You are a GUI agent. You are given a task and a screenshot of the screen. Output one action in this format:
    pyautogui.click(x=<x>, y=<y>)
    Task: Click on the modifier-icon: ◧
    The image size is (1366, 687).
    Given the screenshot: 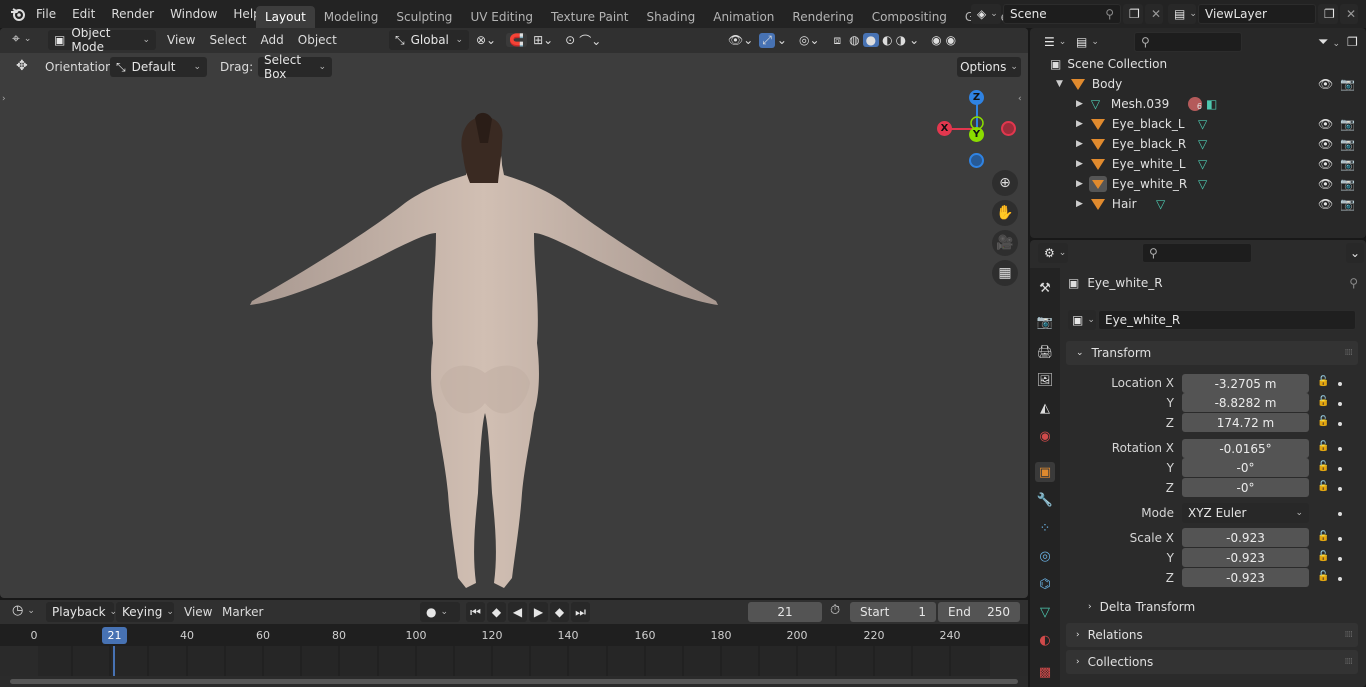 What is the action you would take?
    pyautogui.click(x=1211, y=104)
    